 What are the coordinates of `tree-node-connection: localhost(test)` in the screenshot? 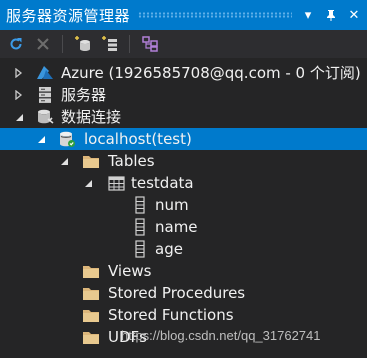 It's located at (183, 139).